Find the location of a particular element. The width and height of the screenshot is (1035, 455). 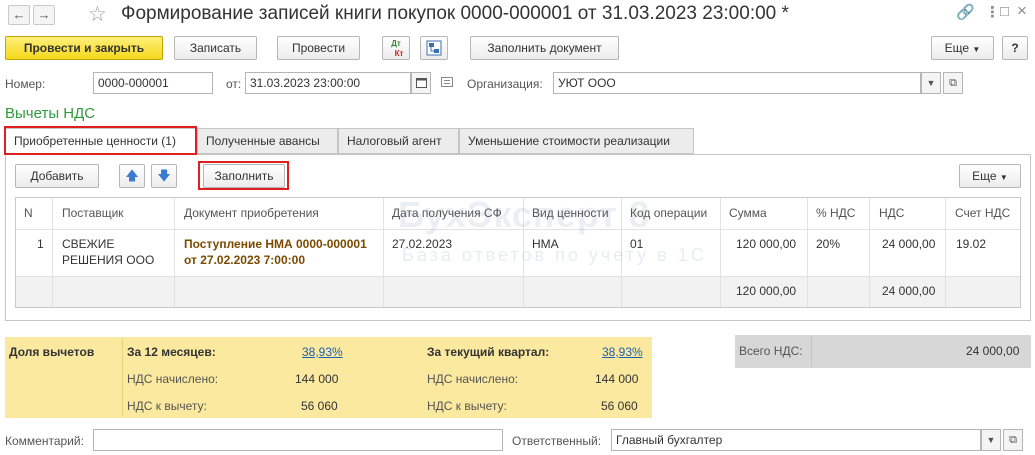

panel-divider is located at coordinates (122, 377).